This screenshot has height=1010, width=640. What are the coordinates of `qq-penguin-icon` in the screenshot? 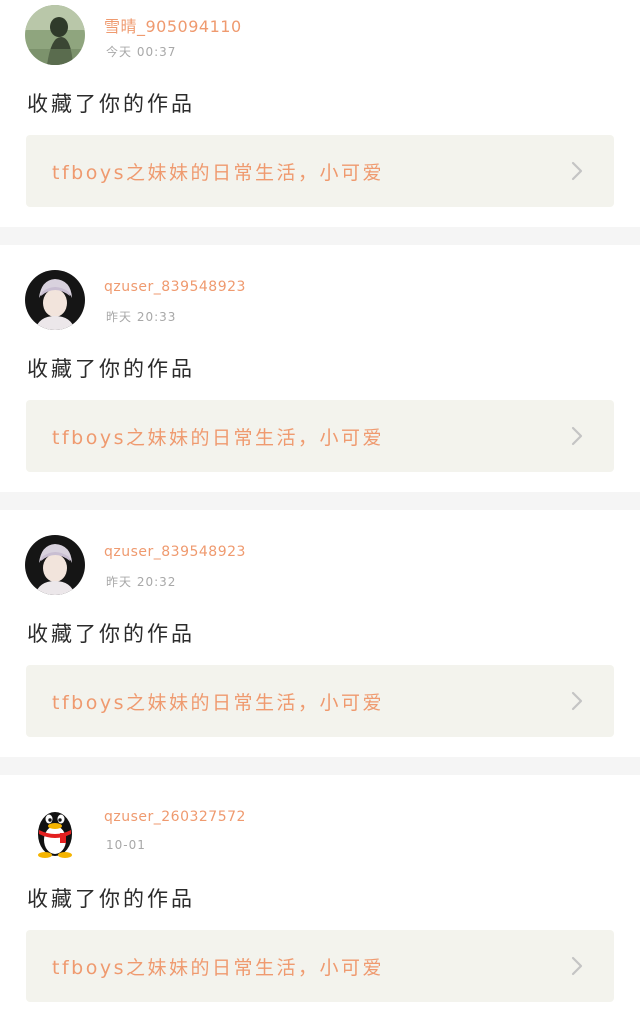 It's located at (55, 830).